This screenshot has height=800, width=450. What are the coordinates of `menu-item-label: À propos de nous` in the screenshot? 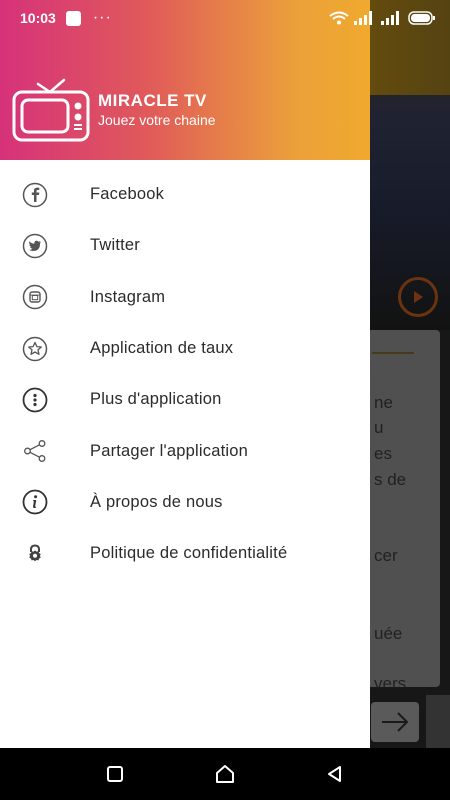 It's located at (156, 501).